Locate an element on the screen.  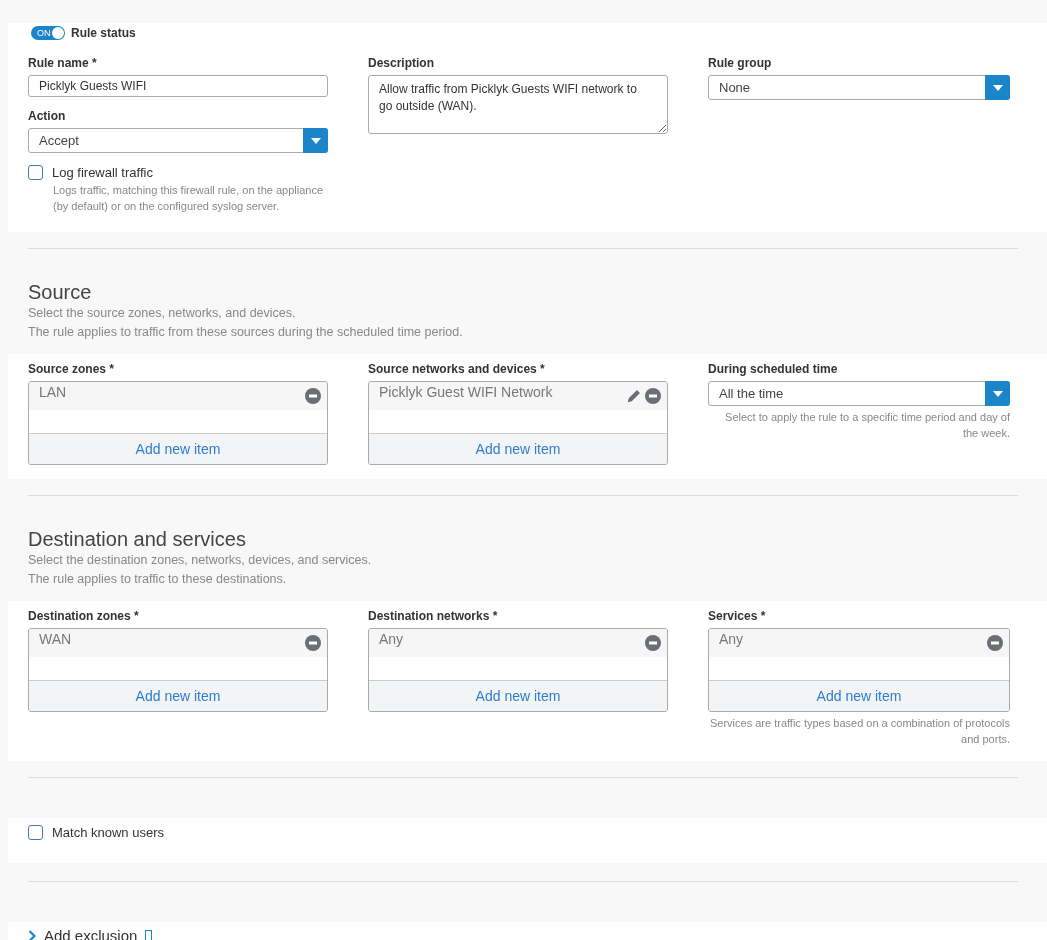
field-label: Destination networks * is located at coordinates (433, 616).